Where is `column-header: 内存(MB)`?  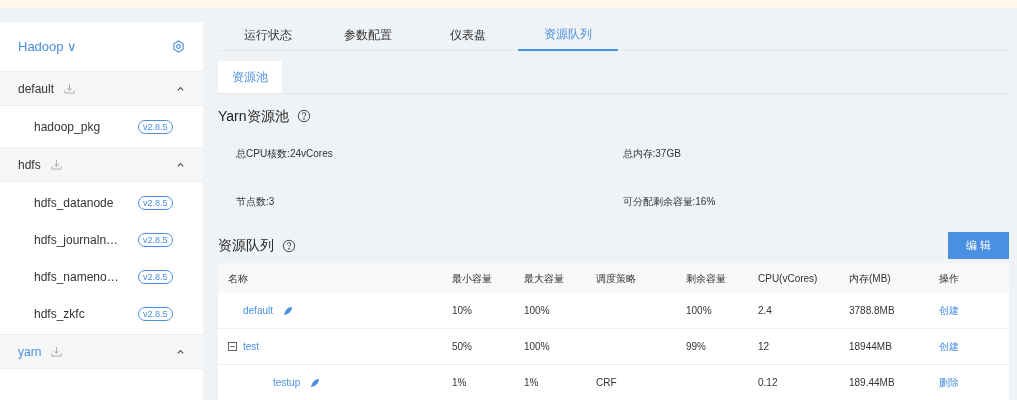 column-header: 内存(MB) is located at coordinates (870, 278).